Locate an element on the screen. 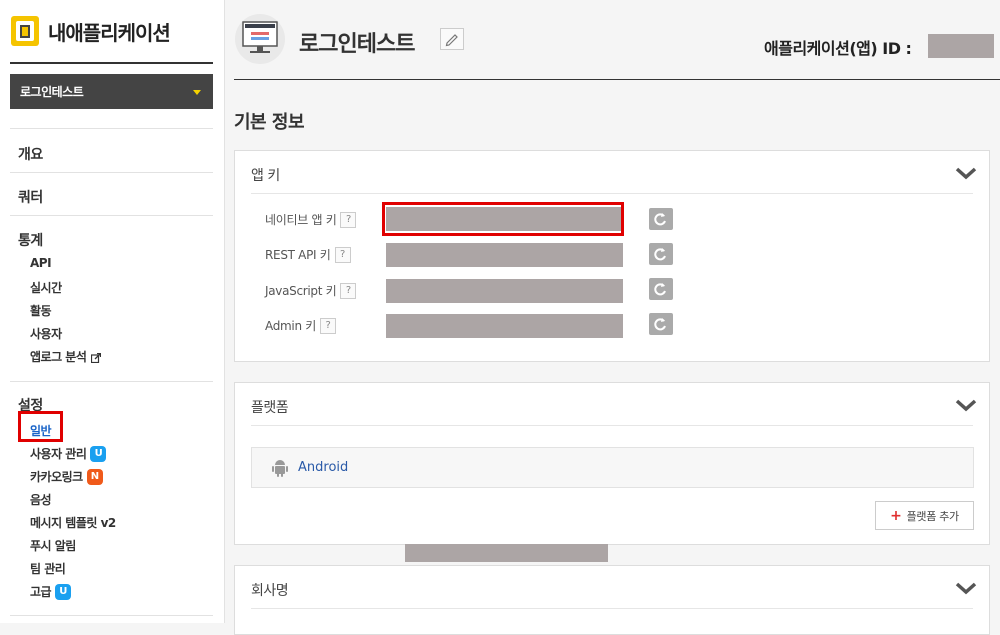 This screenshot has width=1000, height=635. platform-label: Android is located at coordinates (323, 467).